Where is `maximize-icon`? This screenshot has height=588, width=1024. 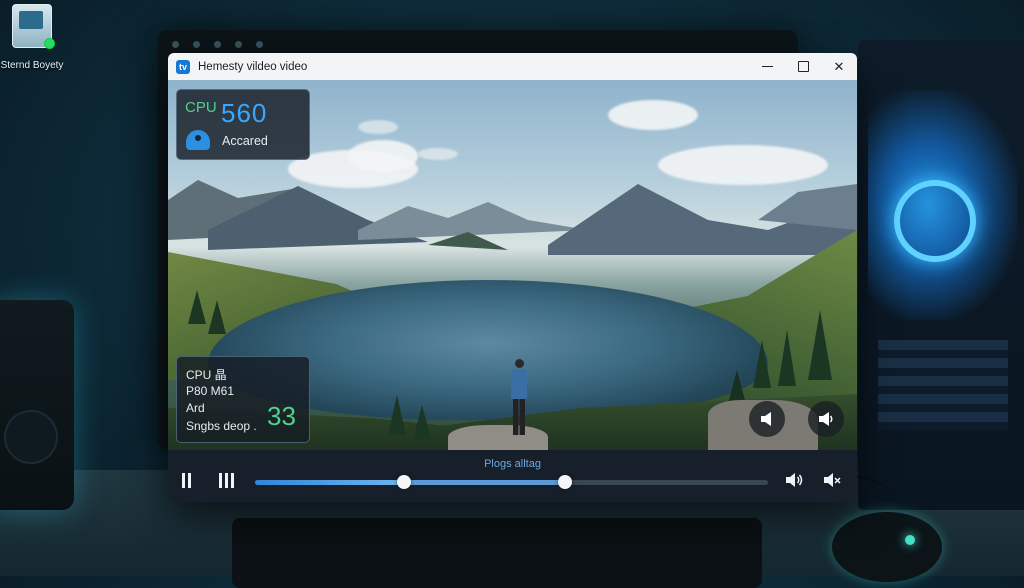
maximize-icon is located at coordinates (803, 66).